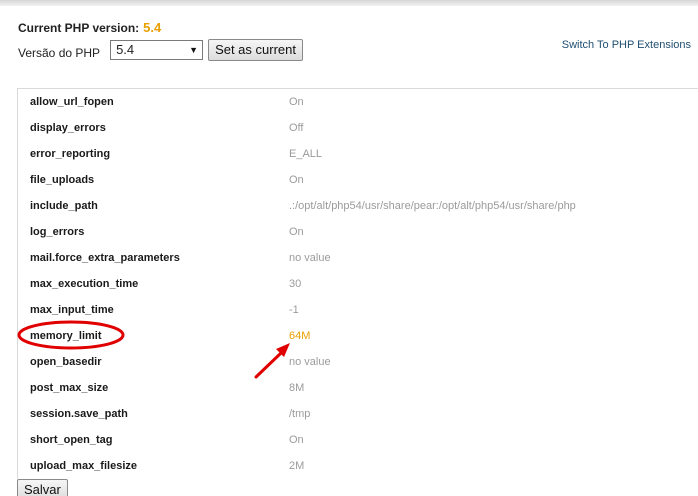 This screenshot has height=496, width=698. What do you see at coordinates (57, 232) in the screenshot?
I see `option-name: log_errors` at bounding box center [57, 232].